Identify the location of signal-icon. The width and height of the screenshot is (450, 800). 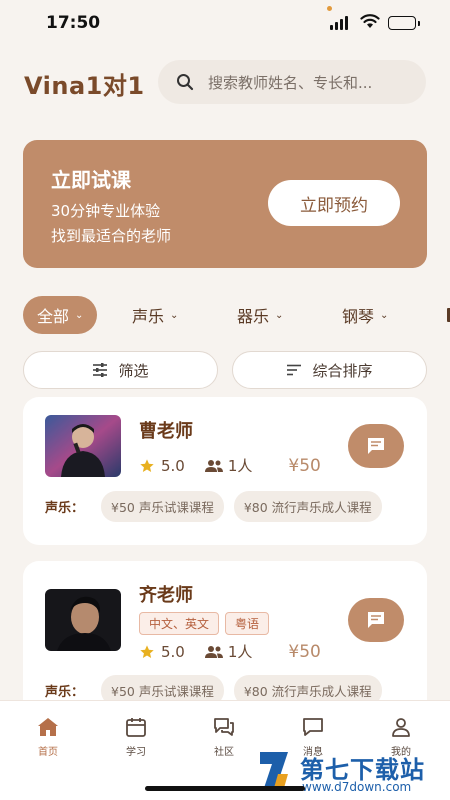
(339, 23).